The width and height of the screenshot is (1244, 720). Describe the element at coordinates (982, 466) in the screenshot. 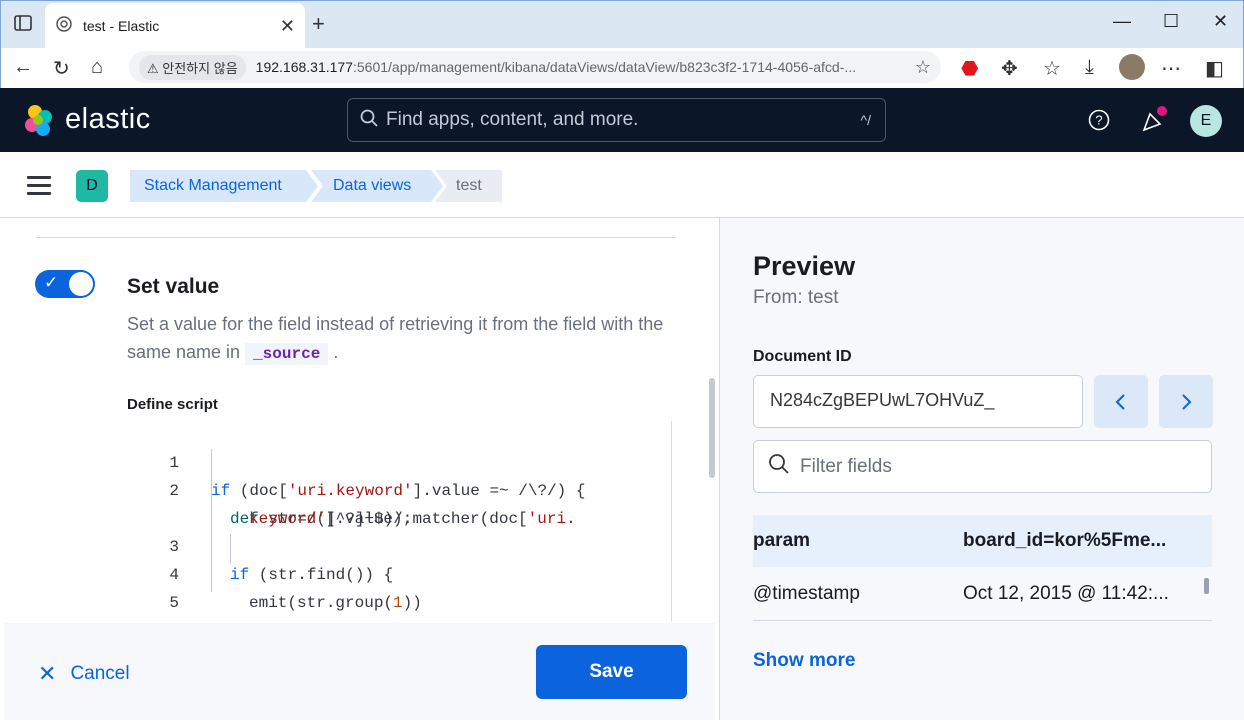

I see `filter-fields-input: Filter fields` at that location.